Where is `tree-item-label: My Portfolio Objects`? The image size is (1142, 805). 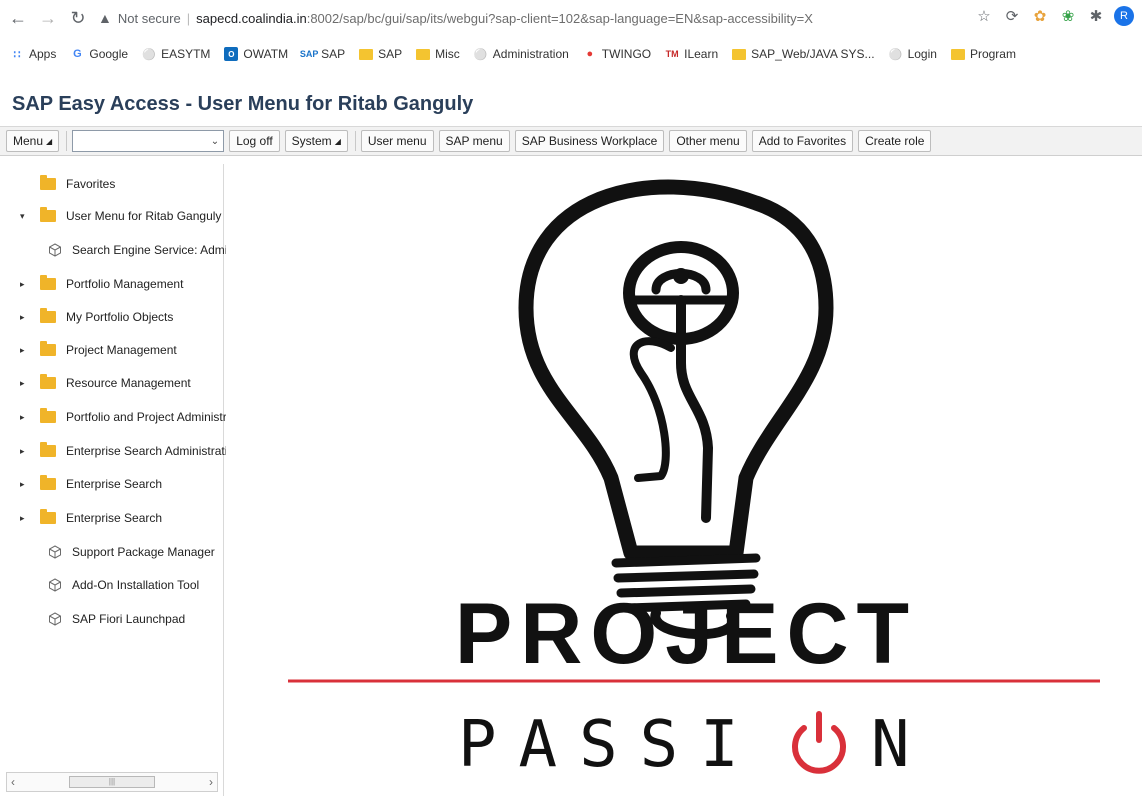 tree-item-label: My Portfolio Objects is located at coordinates (120, 317).